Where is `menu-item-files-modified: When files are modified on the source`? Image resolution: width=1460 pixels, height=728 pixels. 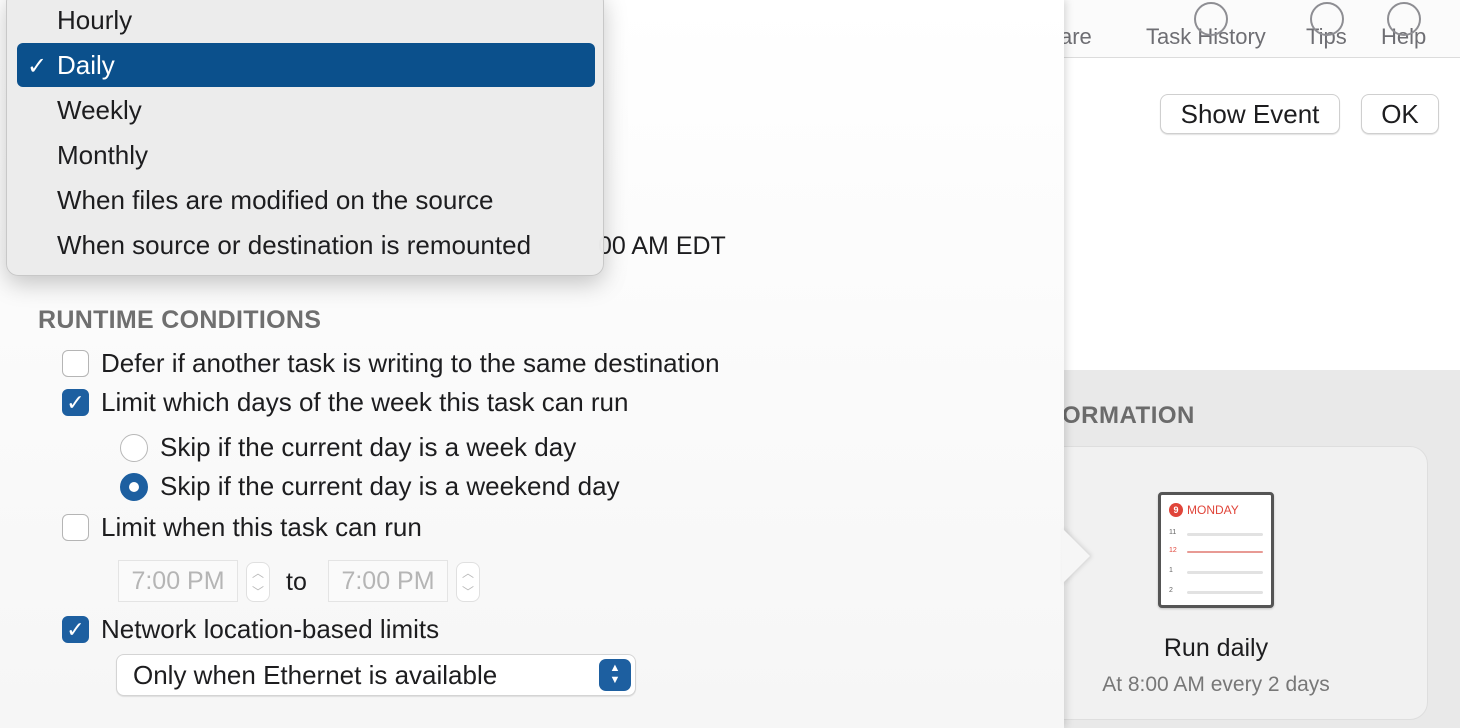
menu-item-files-modified: When files are modified on the source is located at coordinates (306, 200).